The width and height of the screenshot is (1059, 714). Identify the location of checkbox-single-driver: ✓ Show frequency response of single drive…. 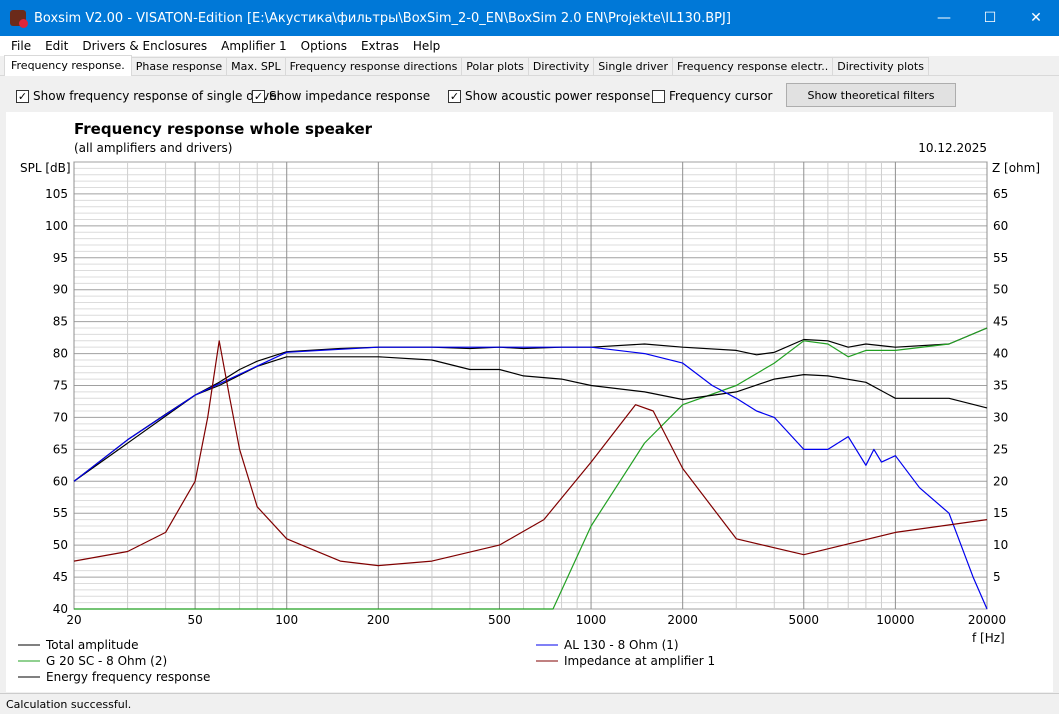
(149, 96).